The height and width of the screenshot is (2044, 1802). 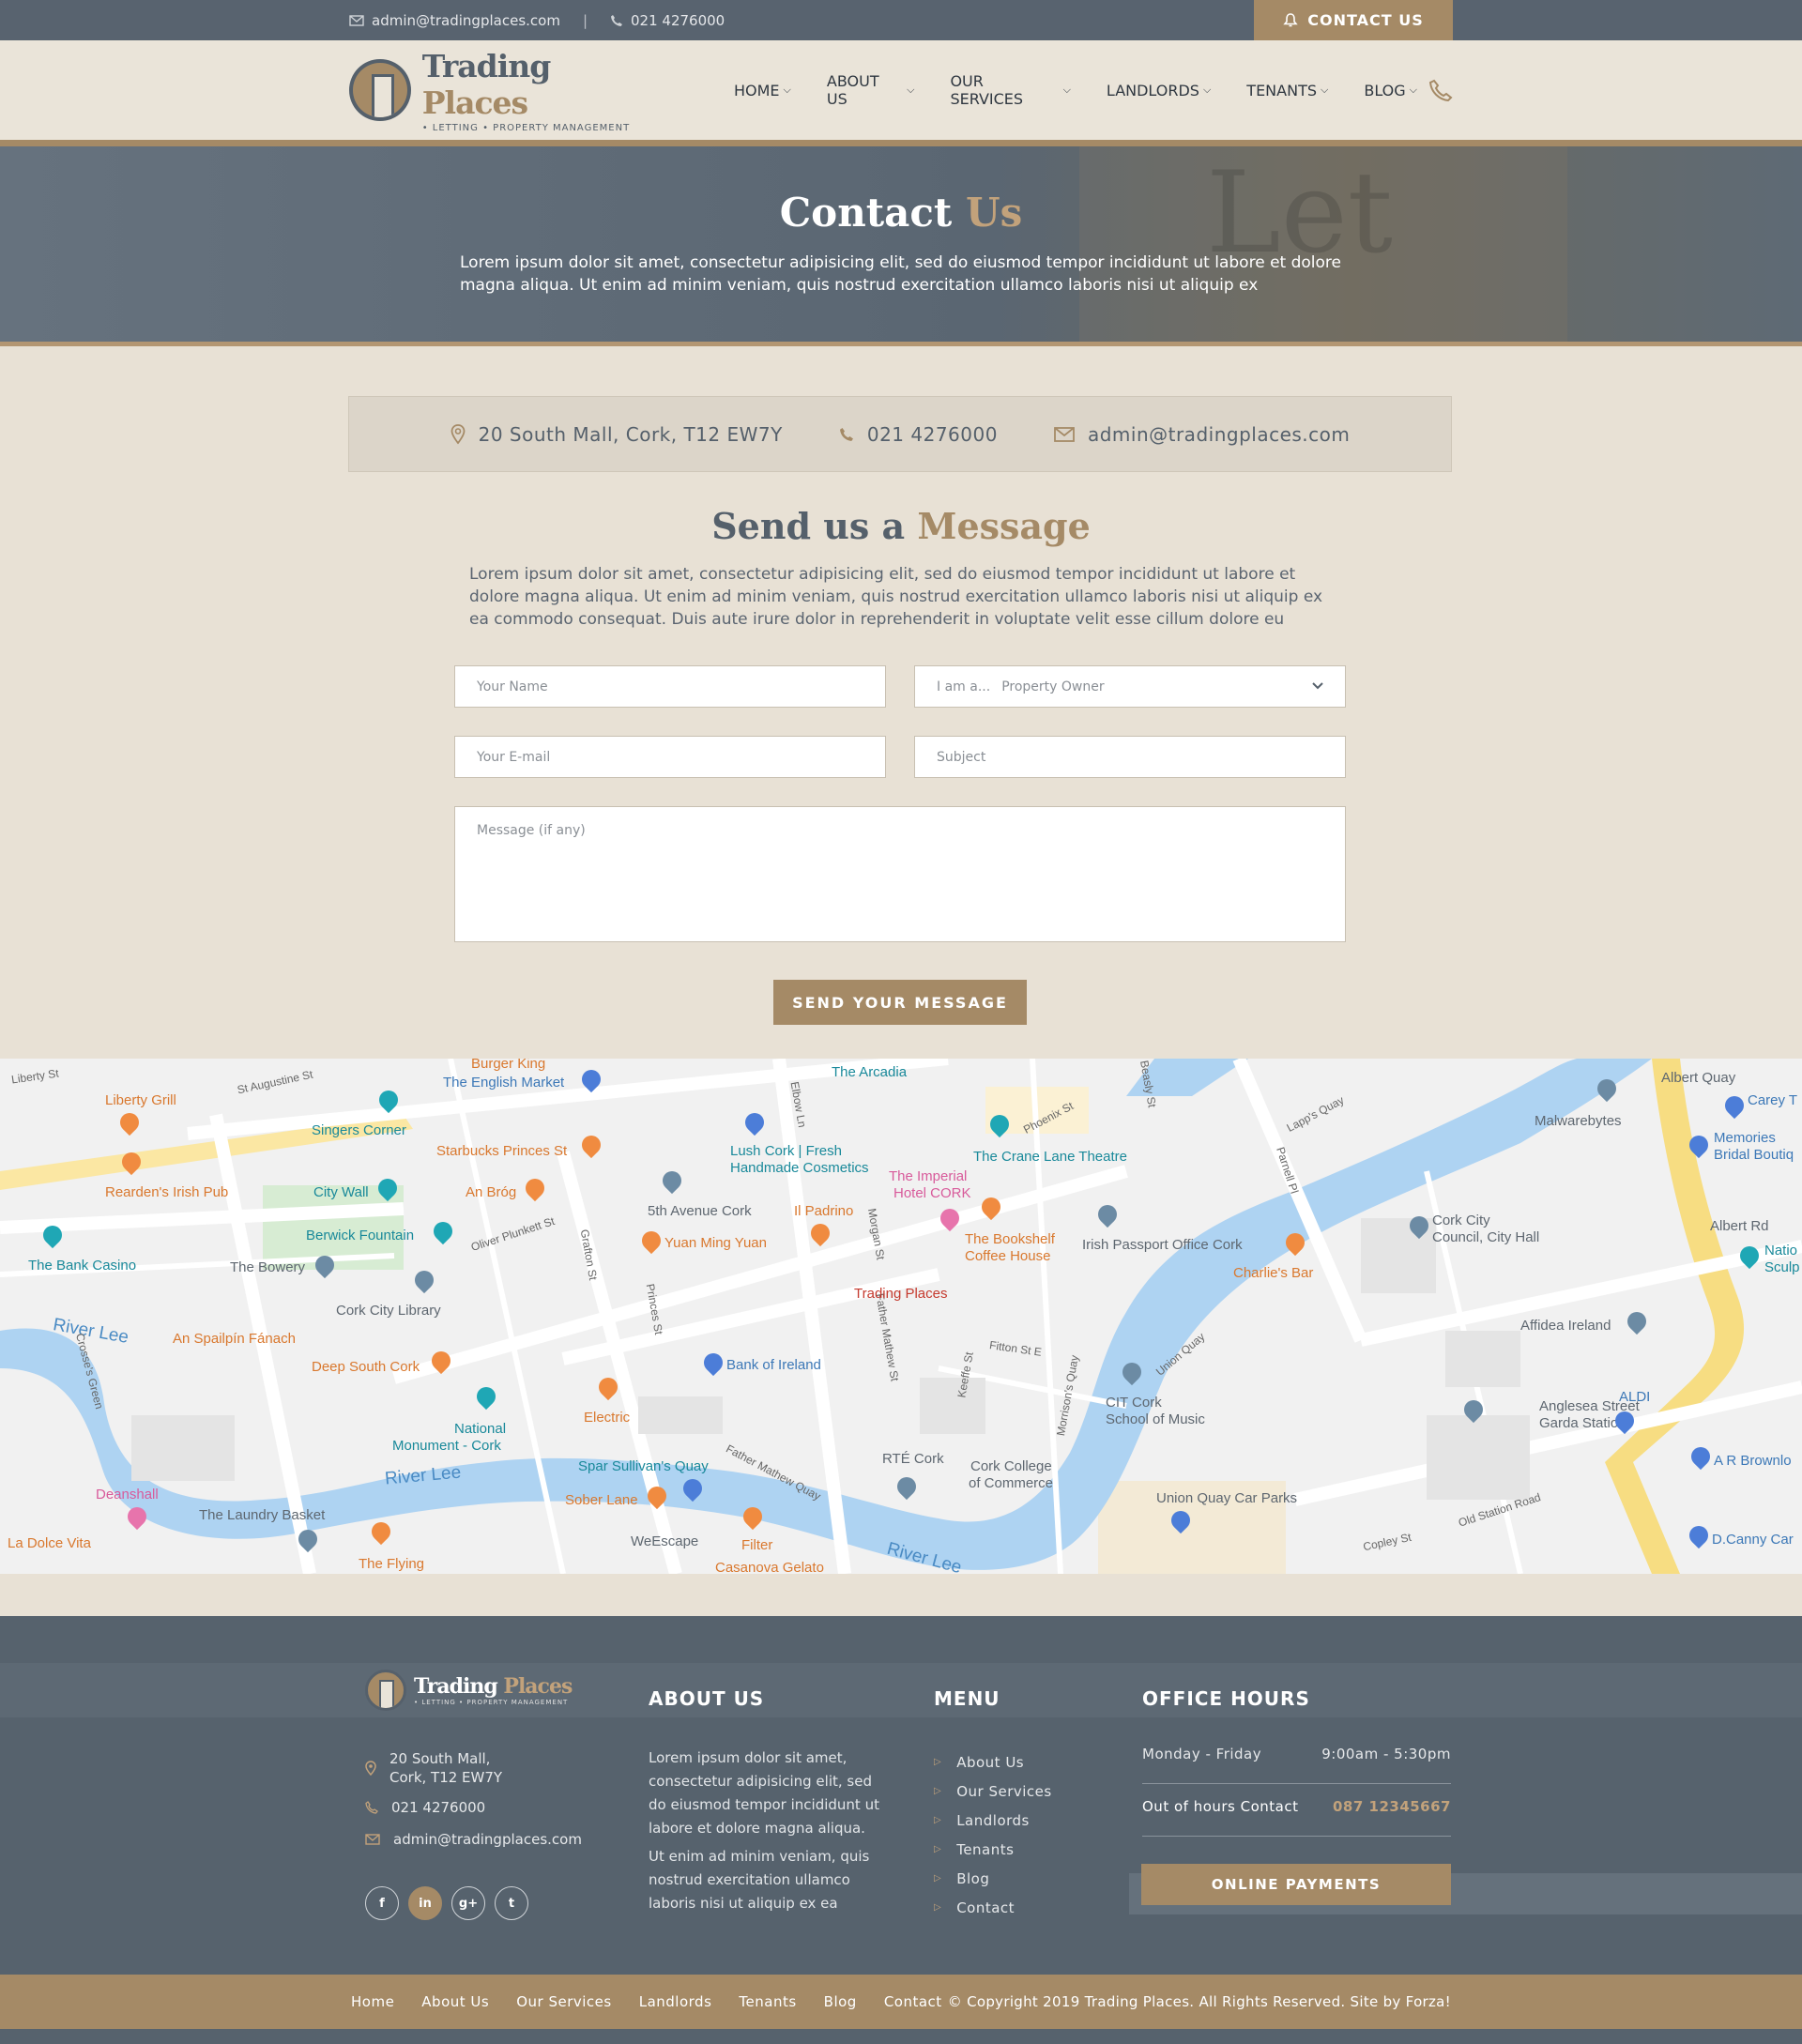 I want to click on map-label: The Arcadia, so click(x=870, y=1072).